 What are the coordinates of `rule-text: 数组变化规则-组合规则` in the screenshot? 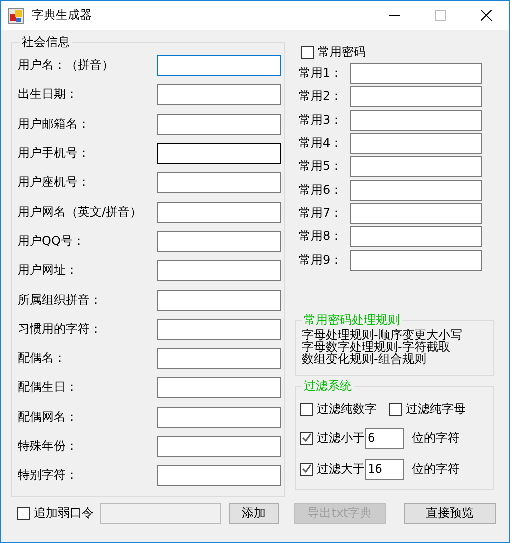 It's located at (364, 358).